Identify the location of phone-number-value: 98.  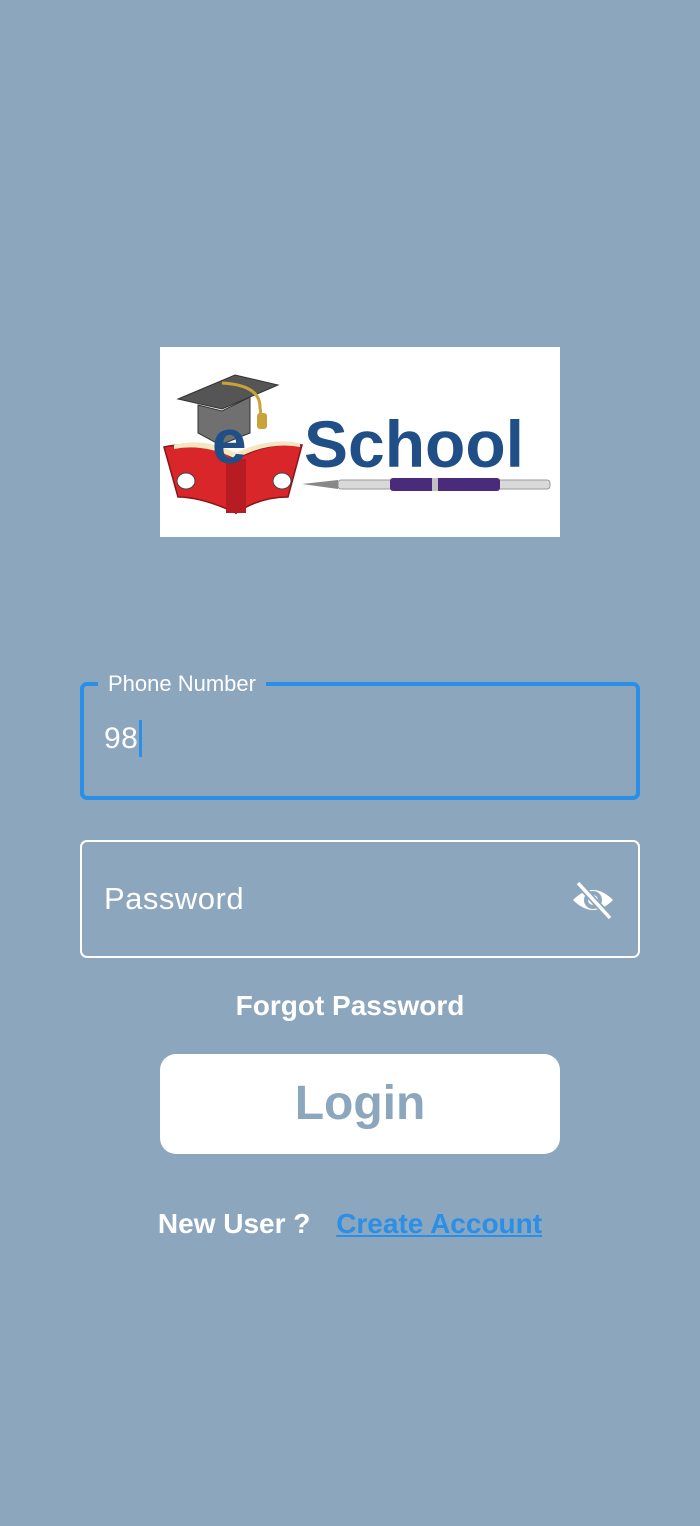
(121, 738).